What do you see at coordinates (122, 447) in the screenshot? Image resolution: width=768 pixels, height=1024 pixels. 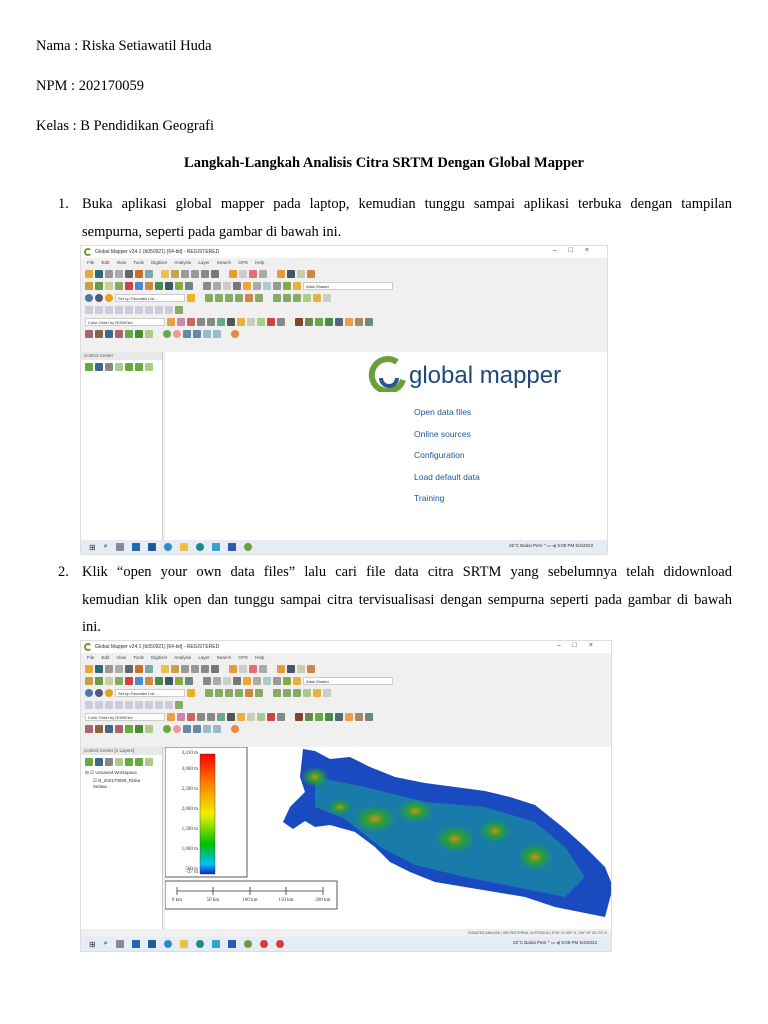 I see `control-center-panel: Control Center` at bounding box center [122, 447].